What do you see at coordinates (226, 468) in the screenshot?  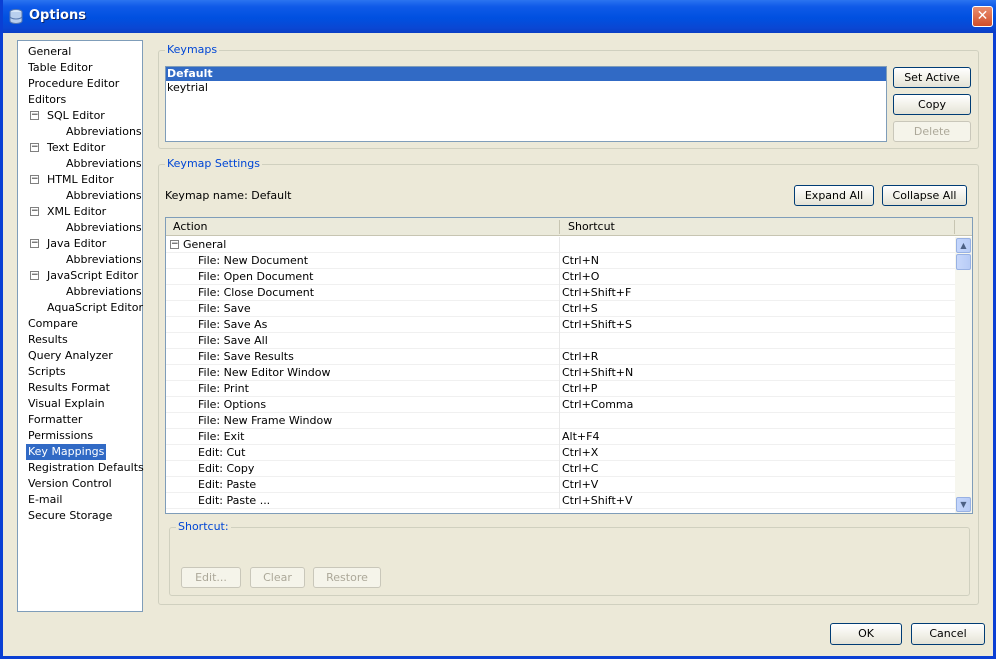 I see `action-cell: Edit: Copy` at bounding box center [226, 468].